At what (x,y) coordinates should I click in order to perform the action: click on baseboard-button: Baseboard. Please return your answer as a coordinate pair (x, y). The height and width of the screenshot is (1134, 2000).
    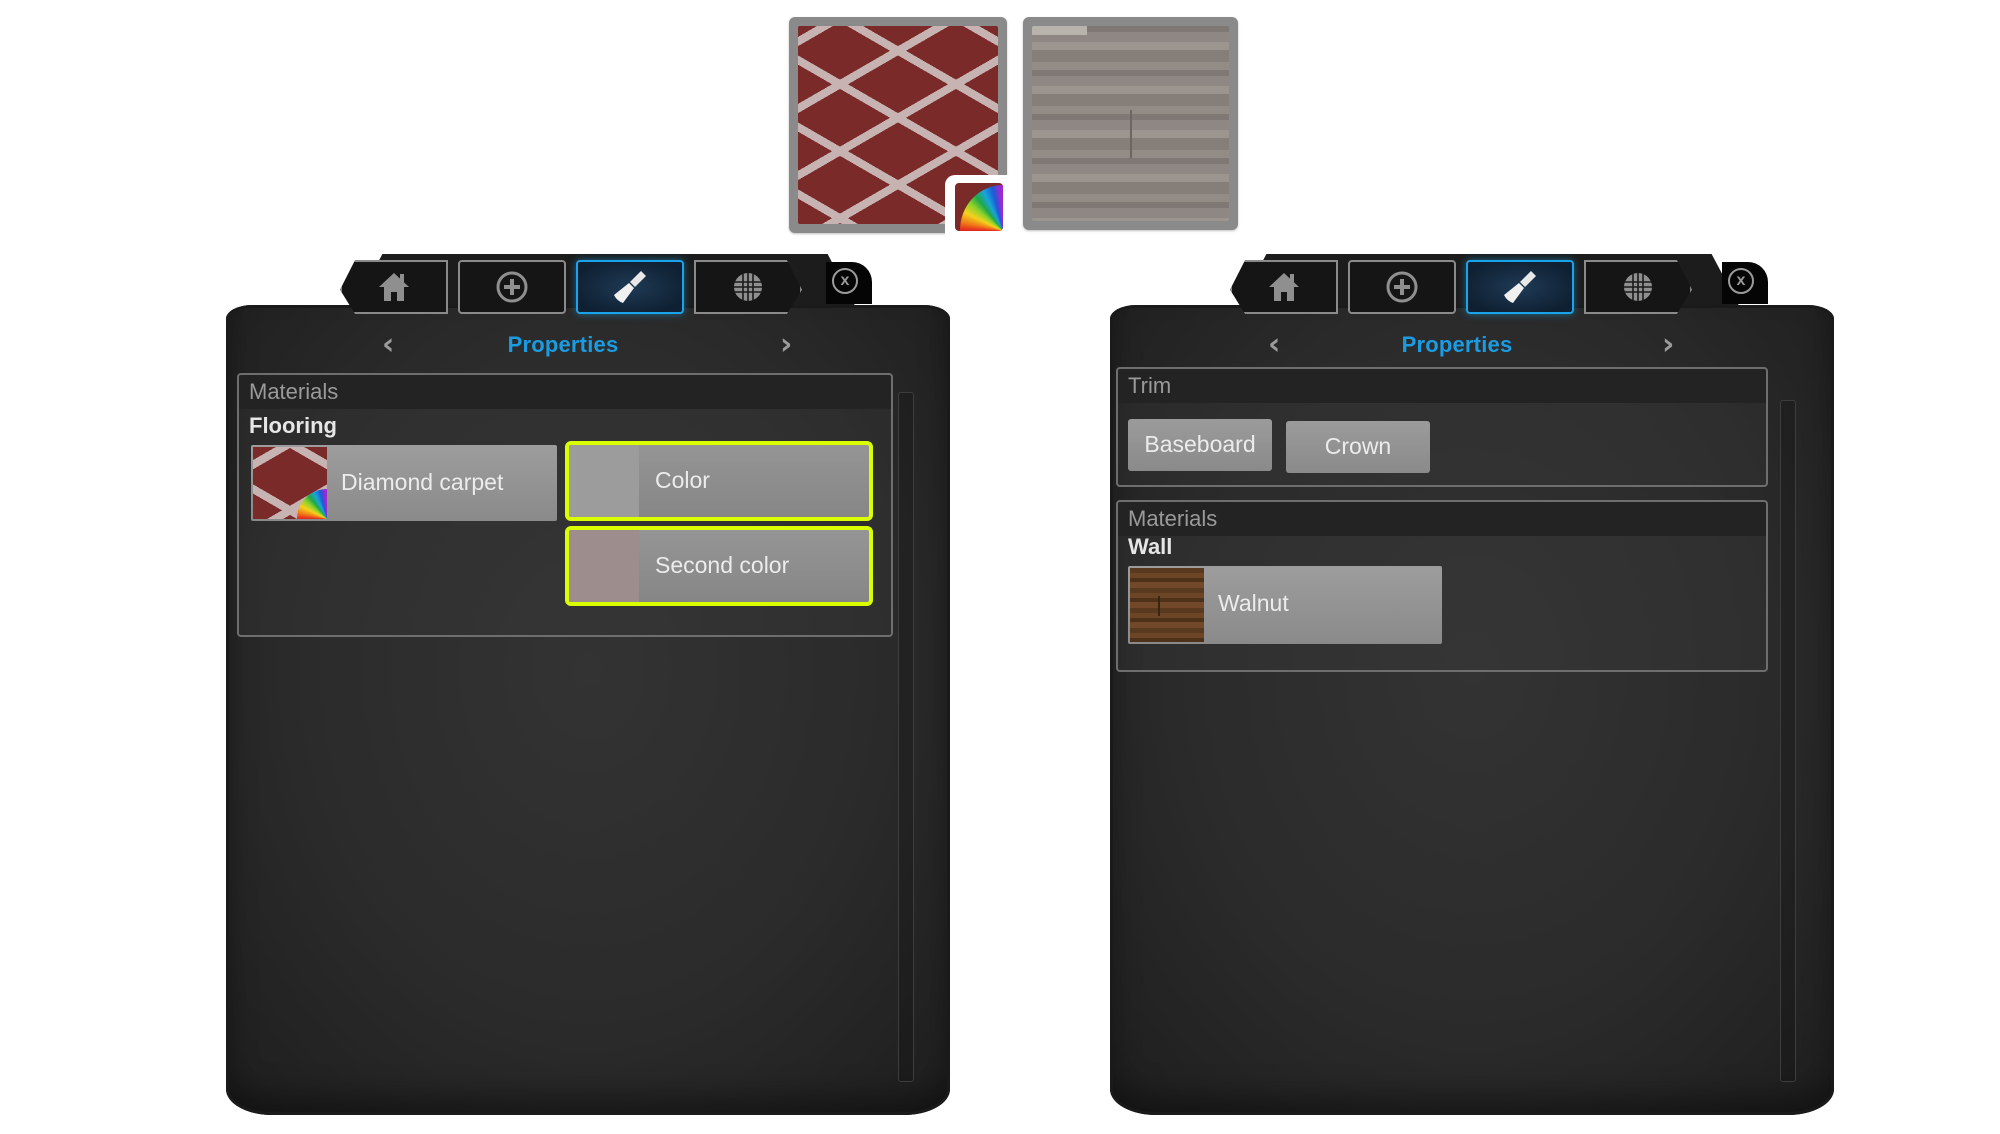
    Looking at the image, I should click on (1200, 445).